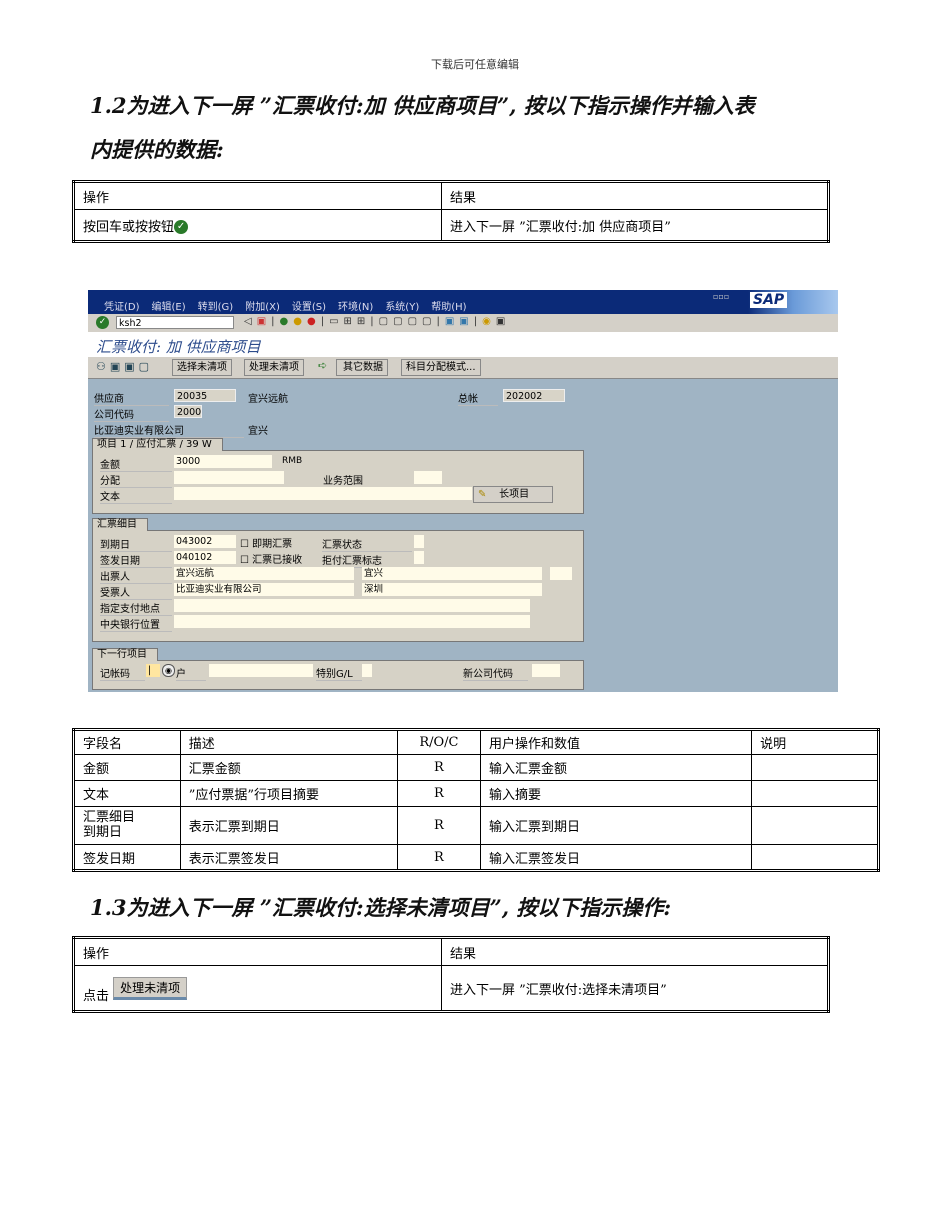  What do you see at coordinates (323, 493) in the screenshot?
I see `text-field` at bounding box center [323, 493].